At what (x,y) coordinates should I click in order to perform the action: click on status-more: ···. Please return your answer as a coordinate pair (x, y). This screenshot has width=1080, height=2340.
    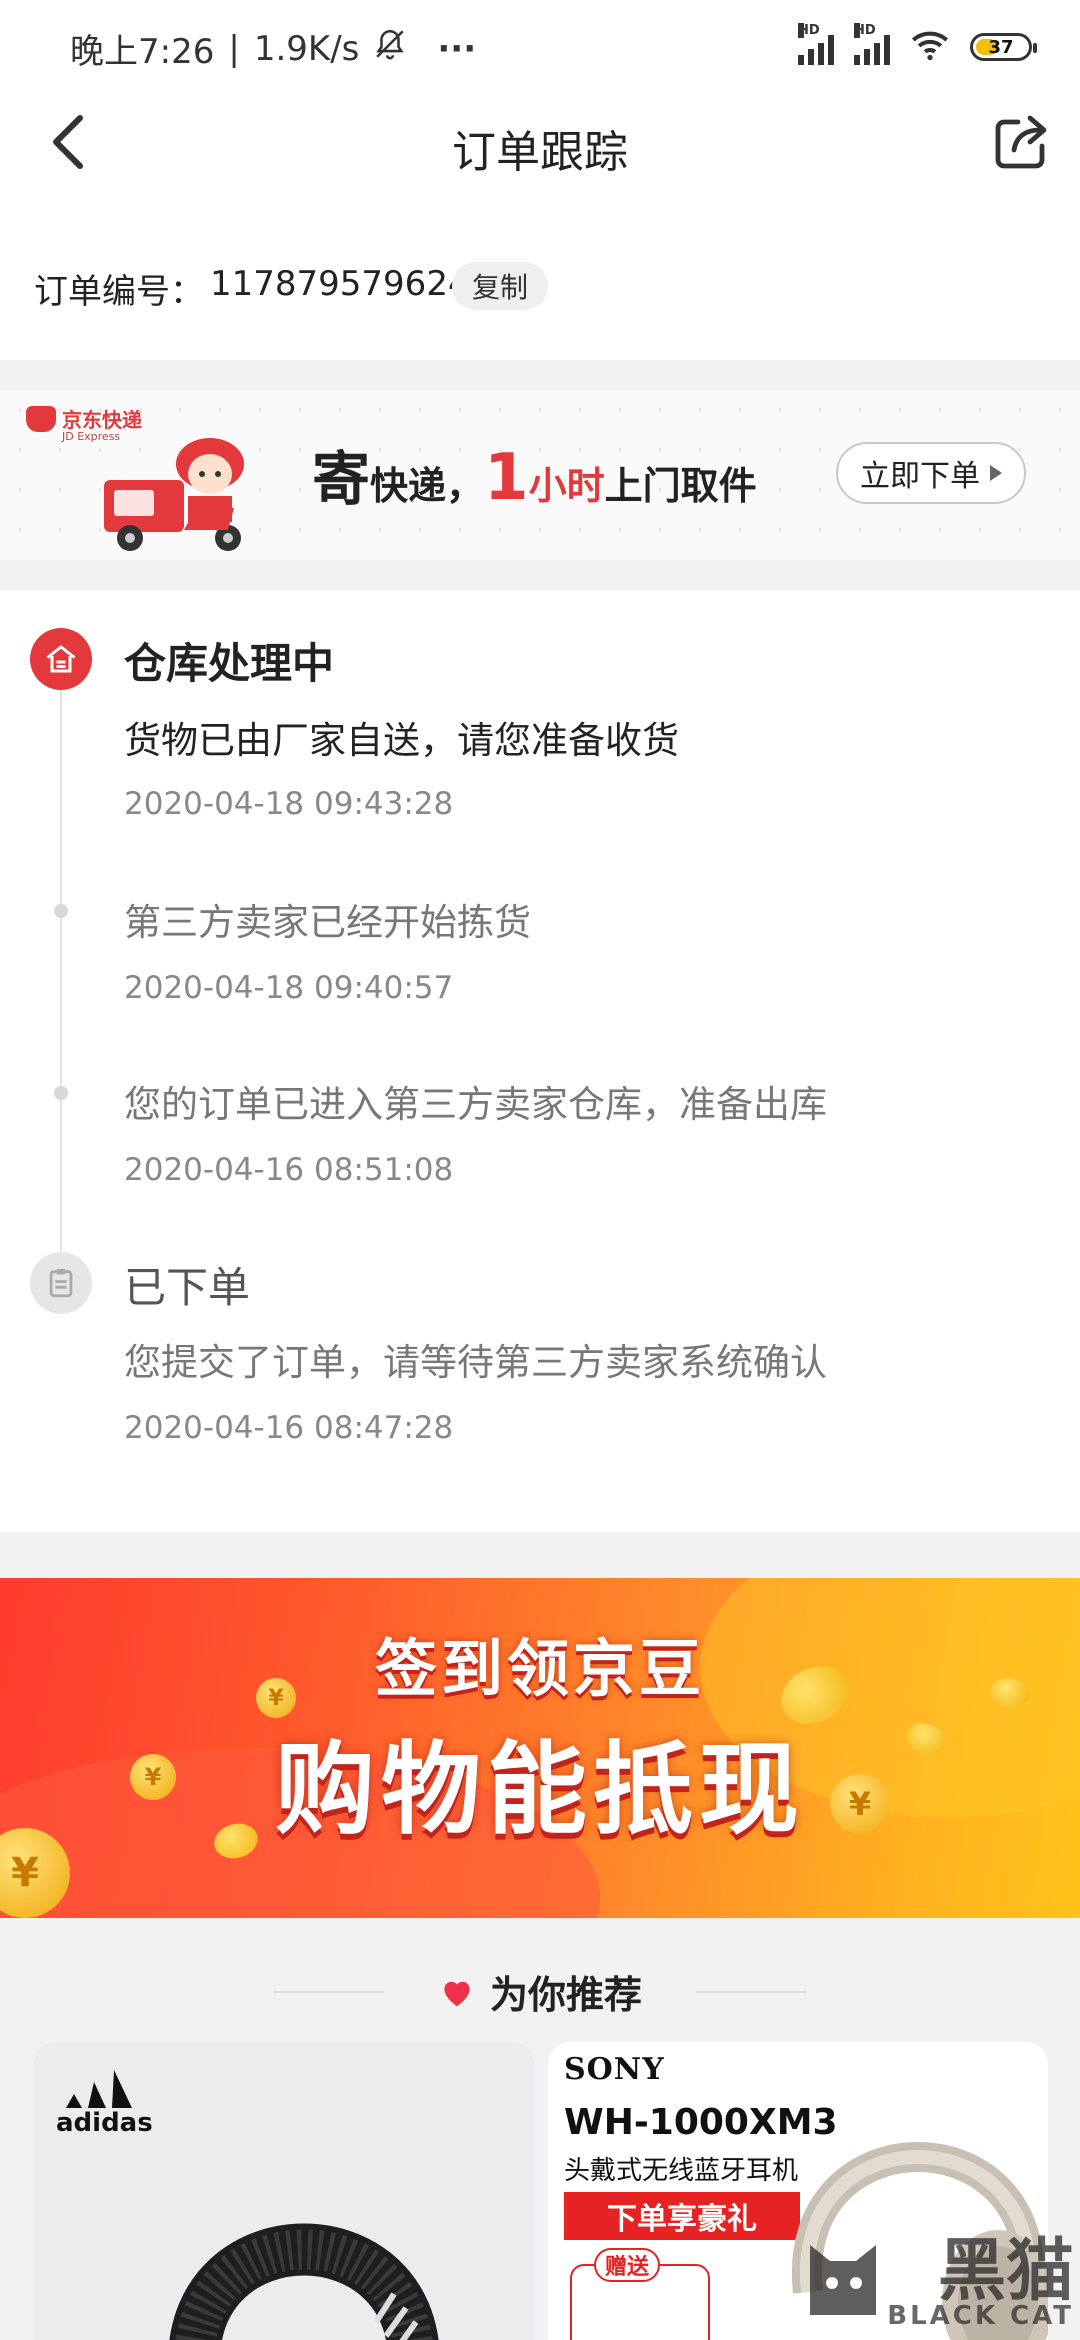
    Looking at the image, I should click on (457, 48).